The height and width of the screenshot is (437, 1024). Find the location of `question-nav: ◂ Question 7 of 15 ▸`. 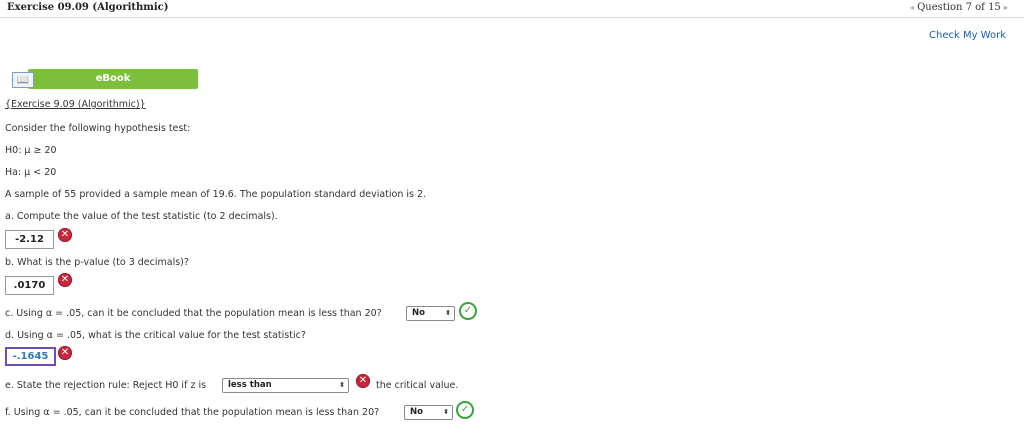

question-nav: ◂ Question 7 of 15 ▸ is located at coordinates (959, 7).